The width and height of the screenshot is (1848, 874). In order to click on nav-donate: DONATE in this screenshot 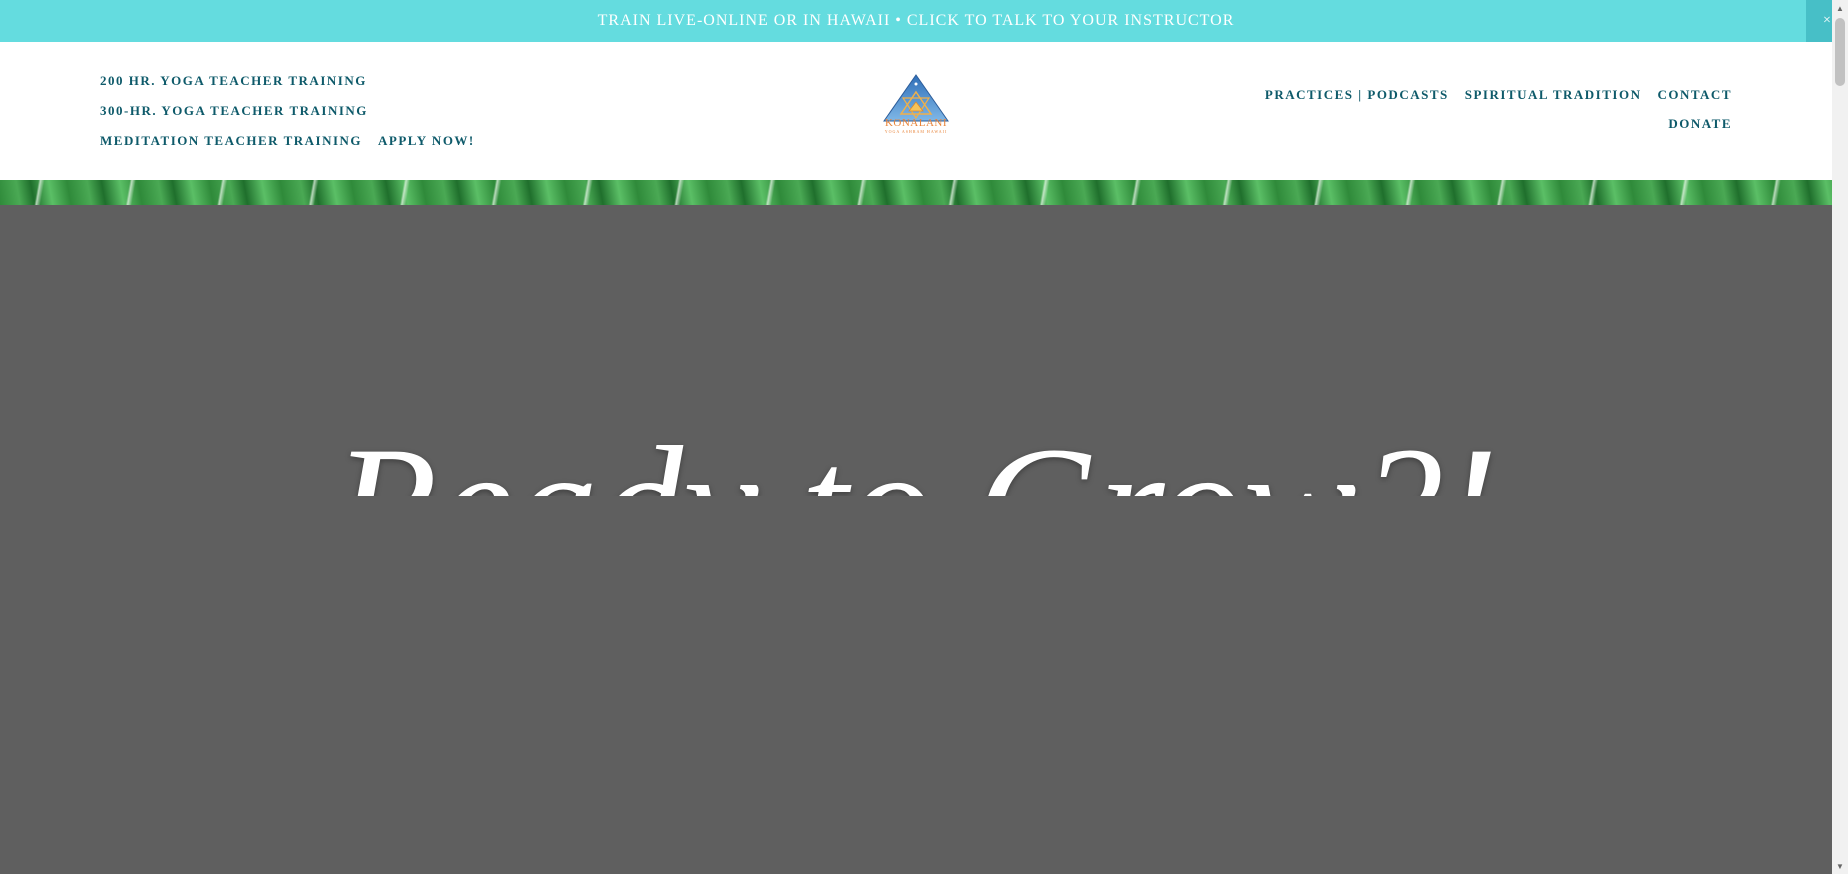, I will do `click(1700, 124)`.